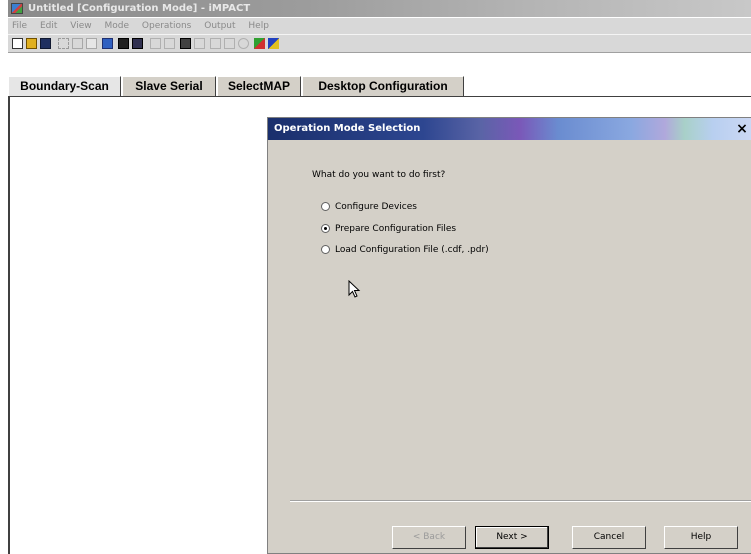  I want to click on program-icon, so click(155, 43).